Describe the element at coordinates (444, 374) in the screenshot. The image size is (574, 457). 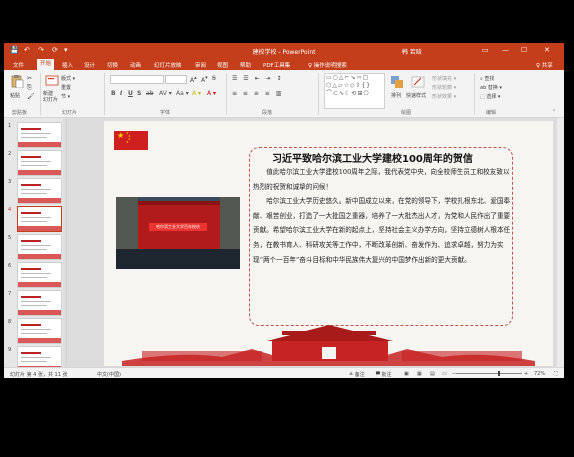
I see `slideshow-icon: ▭` at that location.